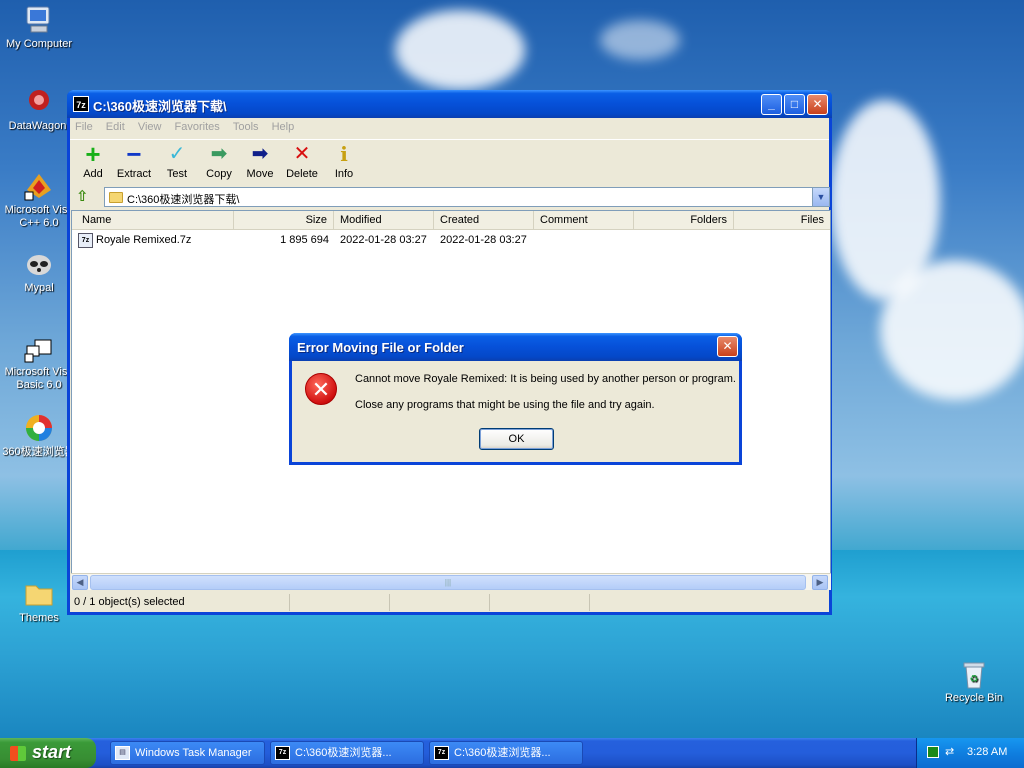 The width and height of the screenshot is (1024, 768). Describe the element at coordinates (820, 582) in the screenshot. I see `scroll-right-icon: ▶` at that location.